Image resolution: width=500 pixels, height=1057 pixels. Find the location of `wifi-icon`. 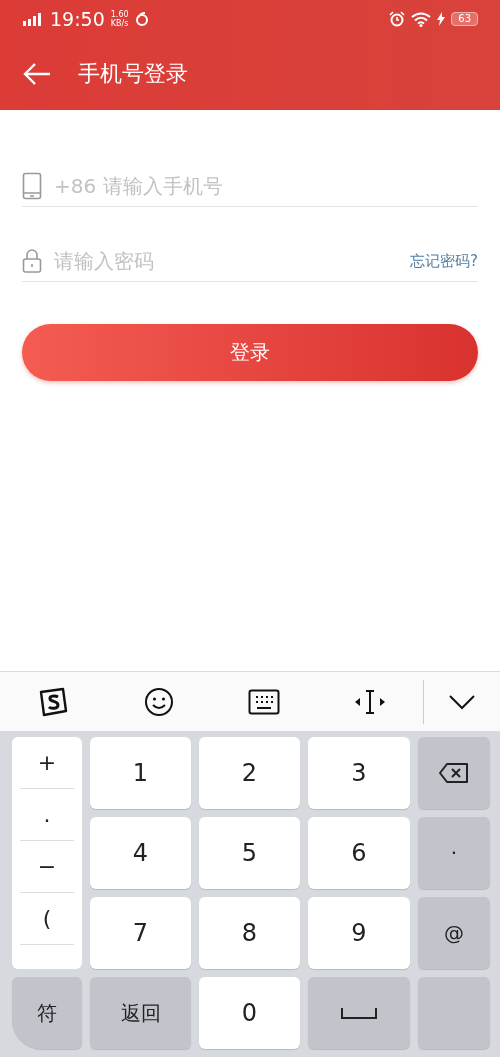

wifi-icon is located at coordinates (421, 19).